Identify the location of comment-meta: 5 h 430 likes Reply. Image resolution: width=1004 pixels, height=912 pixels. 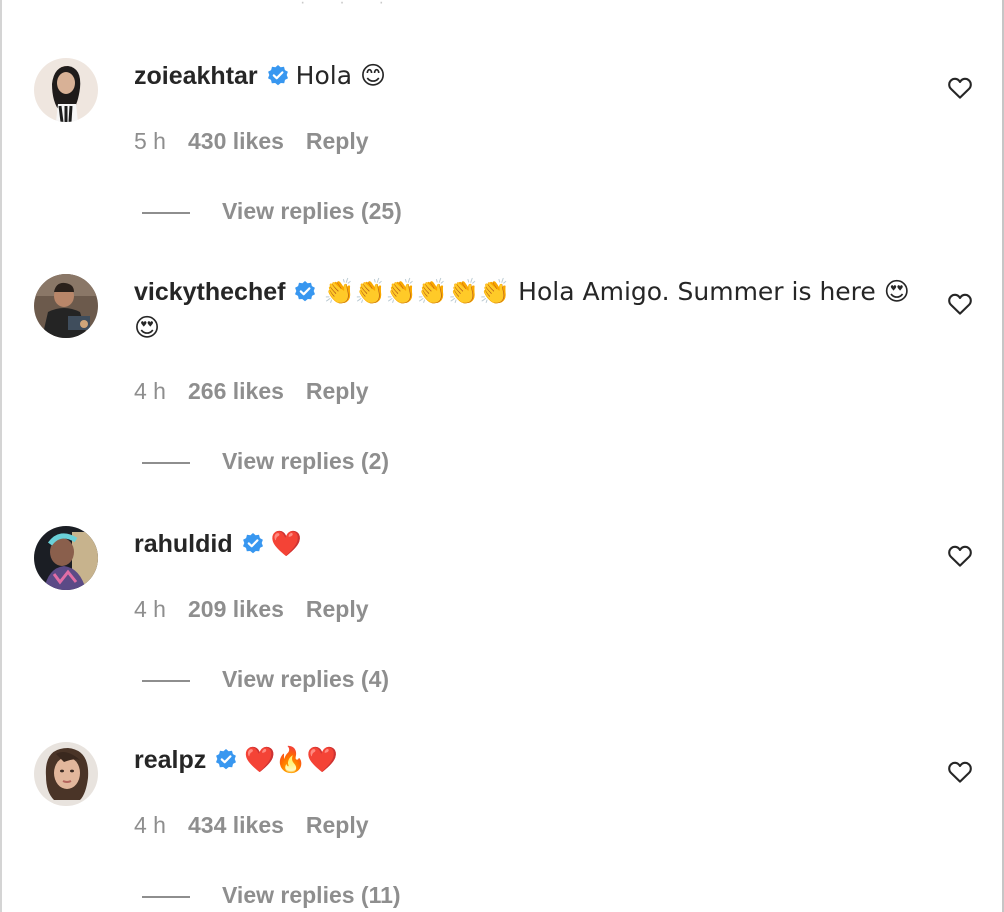
(262, 141).